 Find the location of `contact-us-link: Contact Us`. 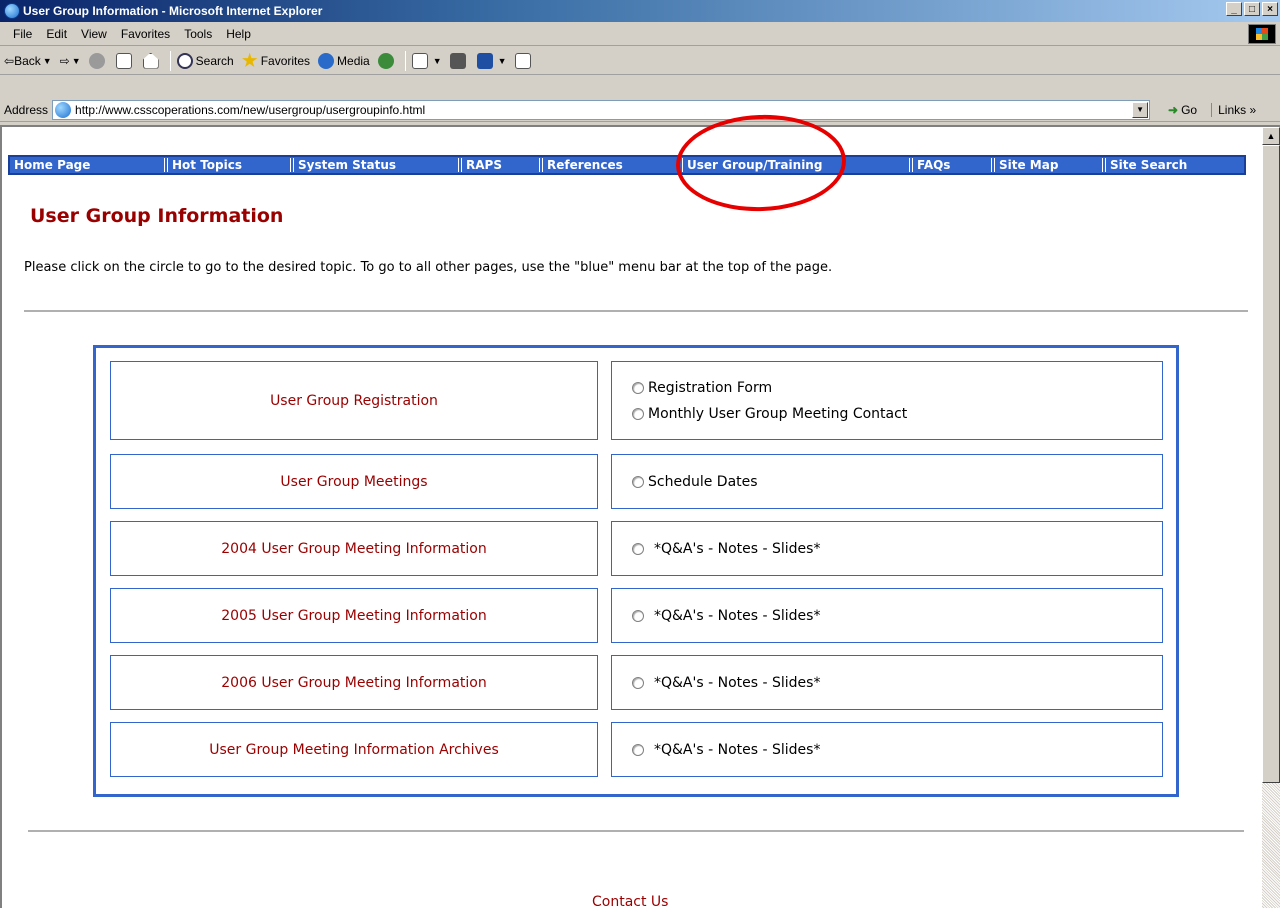

contact-us-link: Contact Us is located at coordinates (630, 901).